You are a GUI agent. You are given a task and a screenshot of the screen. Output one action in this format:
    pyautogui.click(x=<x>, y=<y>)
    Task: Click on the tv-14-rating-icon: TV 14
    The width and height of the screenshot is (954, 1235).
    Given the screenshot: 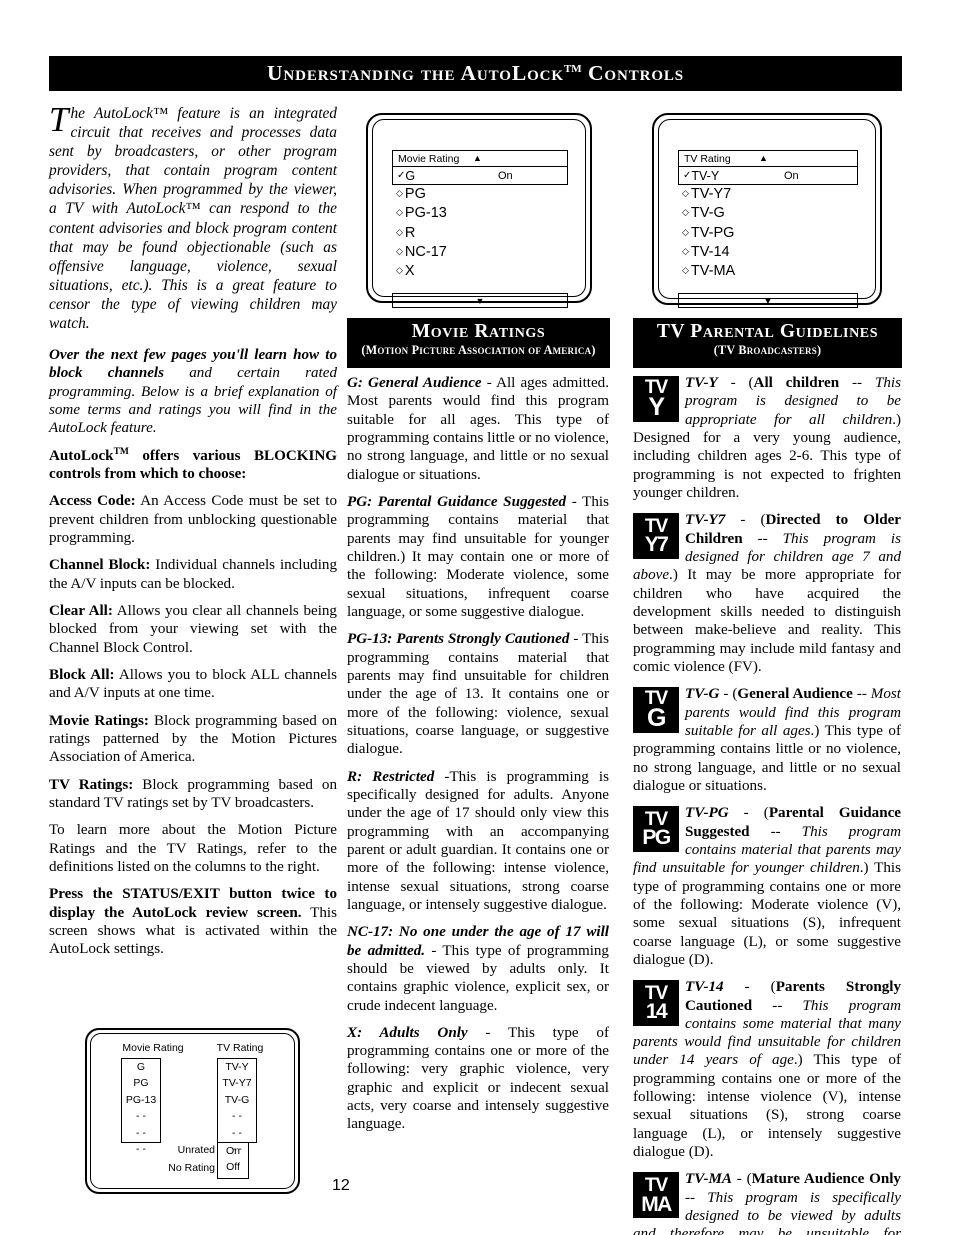 What is the action you would take?
    pyautogui.click(x=656, y=1003)
    